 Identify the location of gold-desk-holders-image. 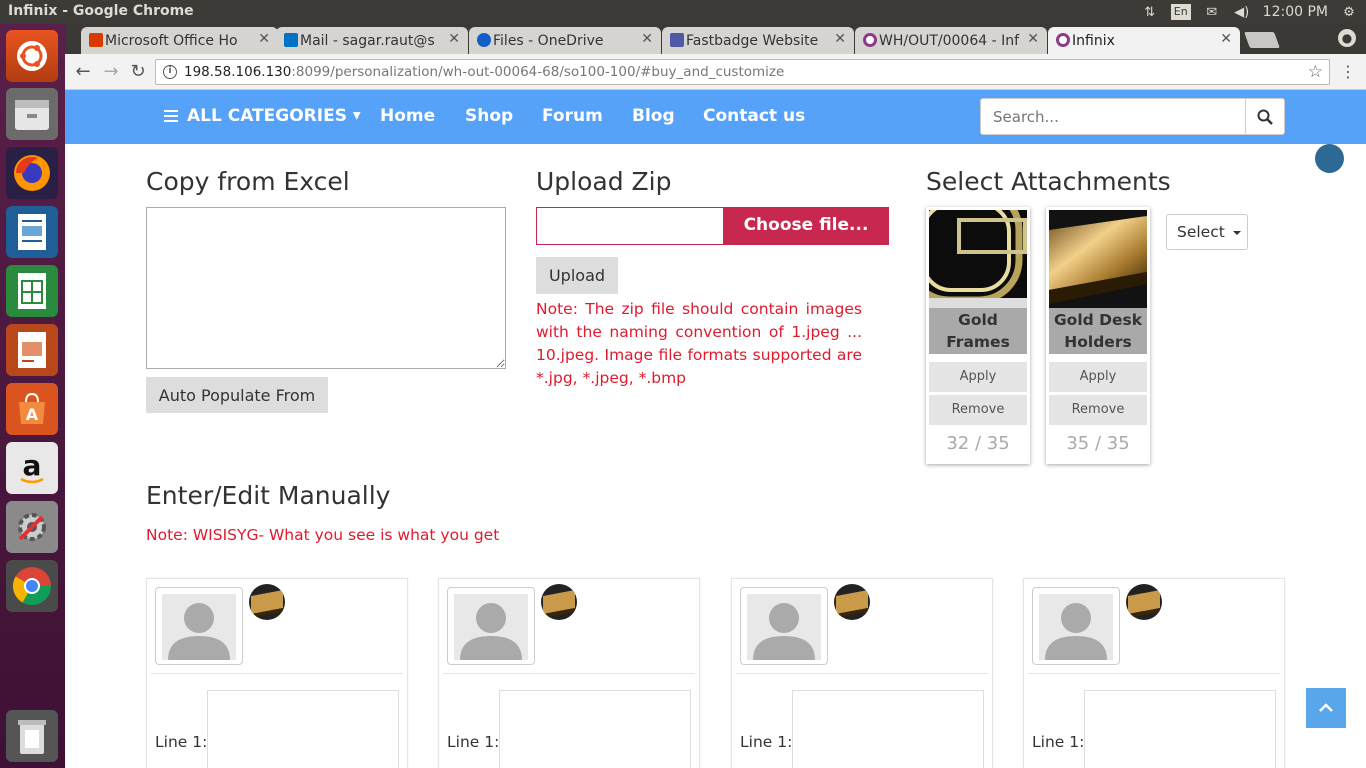
(1098, 259).